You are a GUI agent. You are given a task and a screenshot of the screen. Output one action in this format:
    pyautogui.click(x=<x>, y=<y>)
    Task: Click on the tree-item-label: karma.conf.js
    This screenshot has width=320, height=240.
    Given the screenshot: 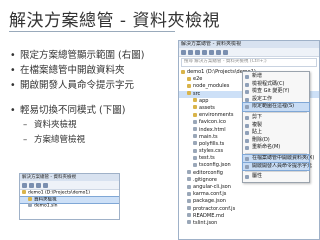 What is the action you would take?
    pyautogui.click(x=210, y=194)
    